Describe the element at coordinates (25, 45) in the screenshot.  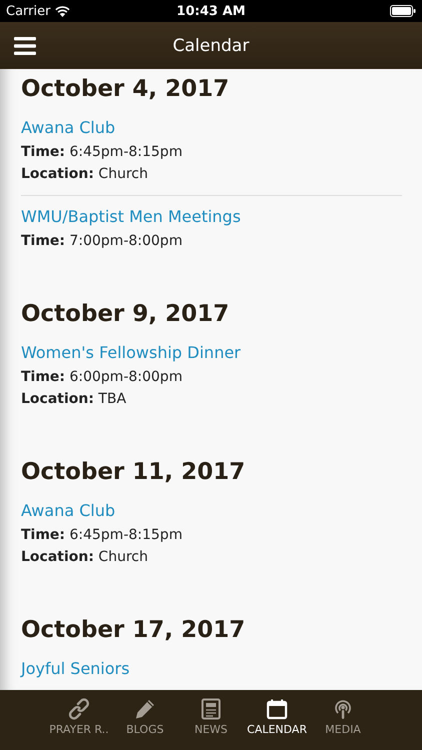
I see `menu-icon` at that location.